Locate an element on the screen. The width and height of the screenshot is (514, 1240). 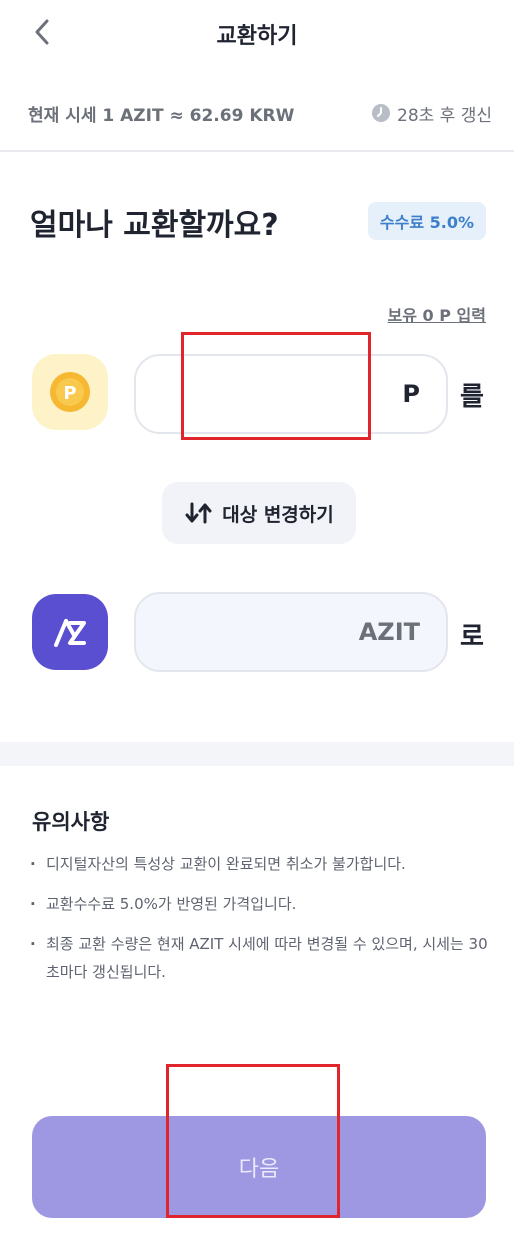
amount-field: P is located at coordinates (291, 394).